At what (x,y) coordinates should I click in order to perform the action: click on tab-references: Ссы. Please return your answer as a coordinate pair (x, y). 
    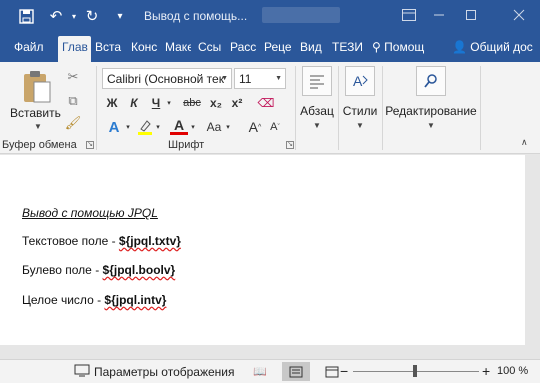
    Looking at the image, I should click on (211, 47).